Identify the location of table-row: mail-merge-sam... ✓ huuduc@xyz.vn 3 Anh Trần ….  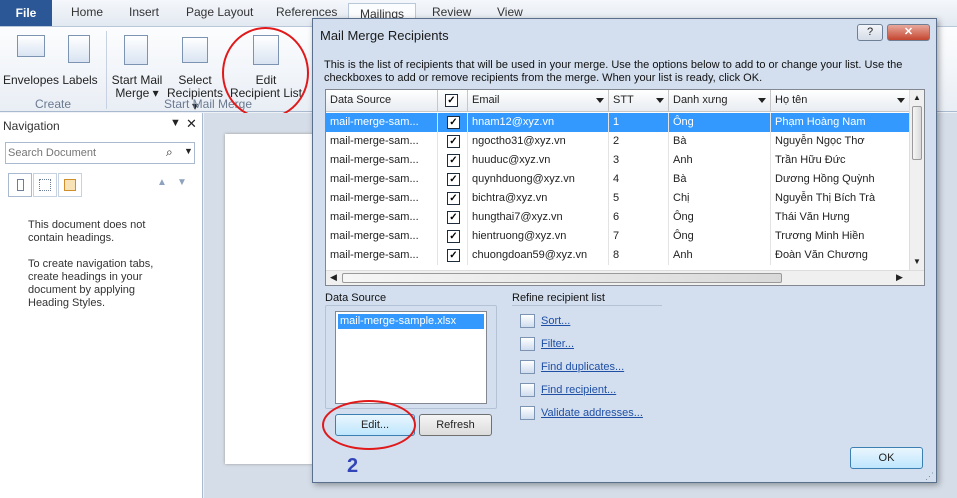
(618, 160).